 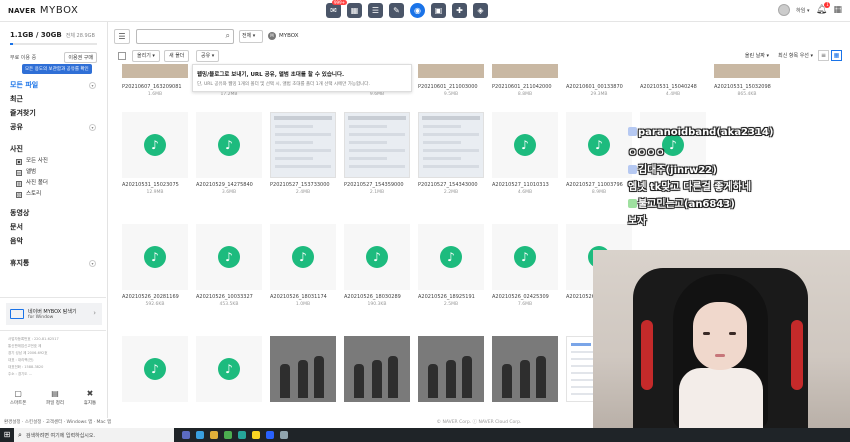 What do you see at coordinates (747, 87) in the screenshot?
I see `file-name: A20210531_15032098` at bounding box center [747, 87].